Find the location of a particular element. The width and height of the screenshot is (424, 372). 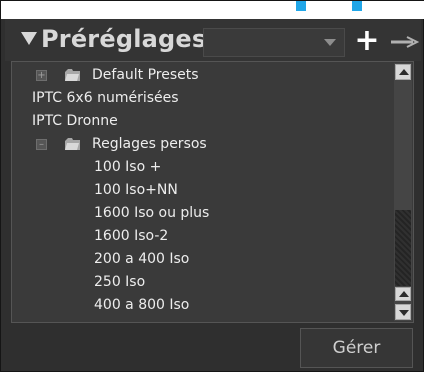

tree-row-label: Default Presets is located at coordinates (145, 75).